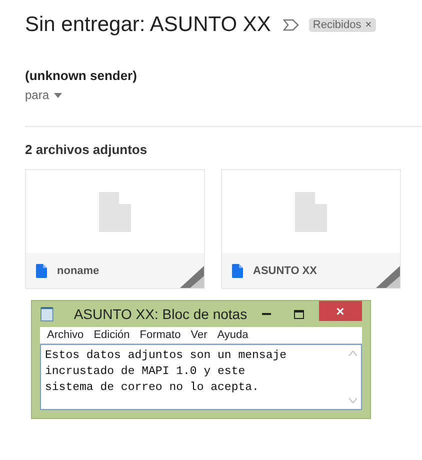 This screenshot has width=422, height=460. Describe the element at coordinates (233, 335) in the screenshot. I see `menu-item: Ayuda` at that location.